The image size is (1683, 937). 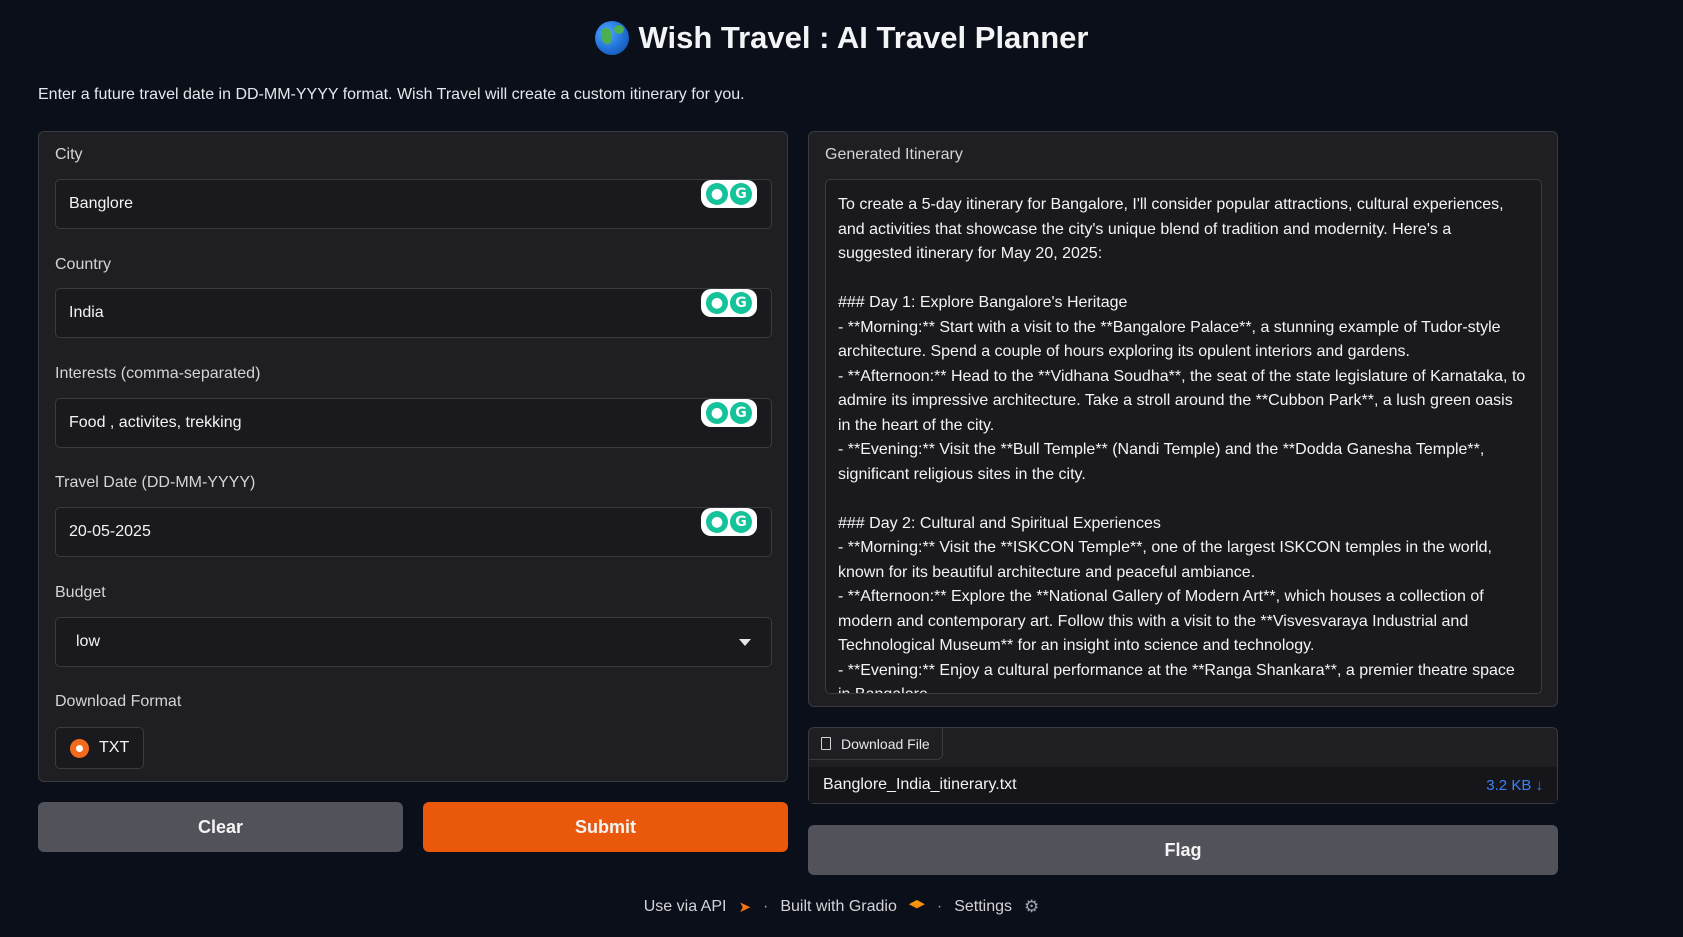 What do you see at coordinates (838, 907) in the screenshot?
I see `built-with-gradio-link: Built with Gradio` at bounding box center [838, 907].